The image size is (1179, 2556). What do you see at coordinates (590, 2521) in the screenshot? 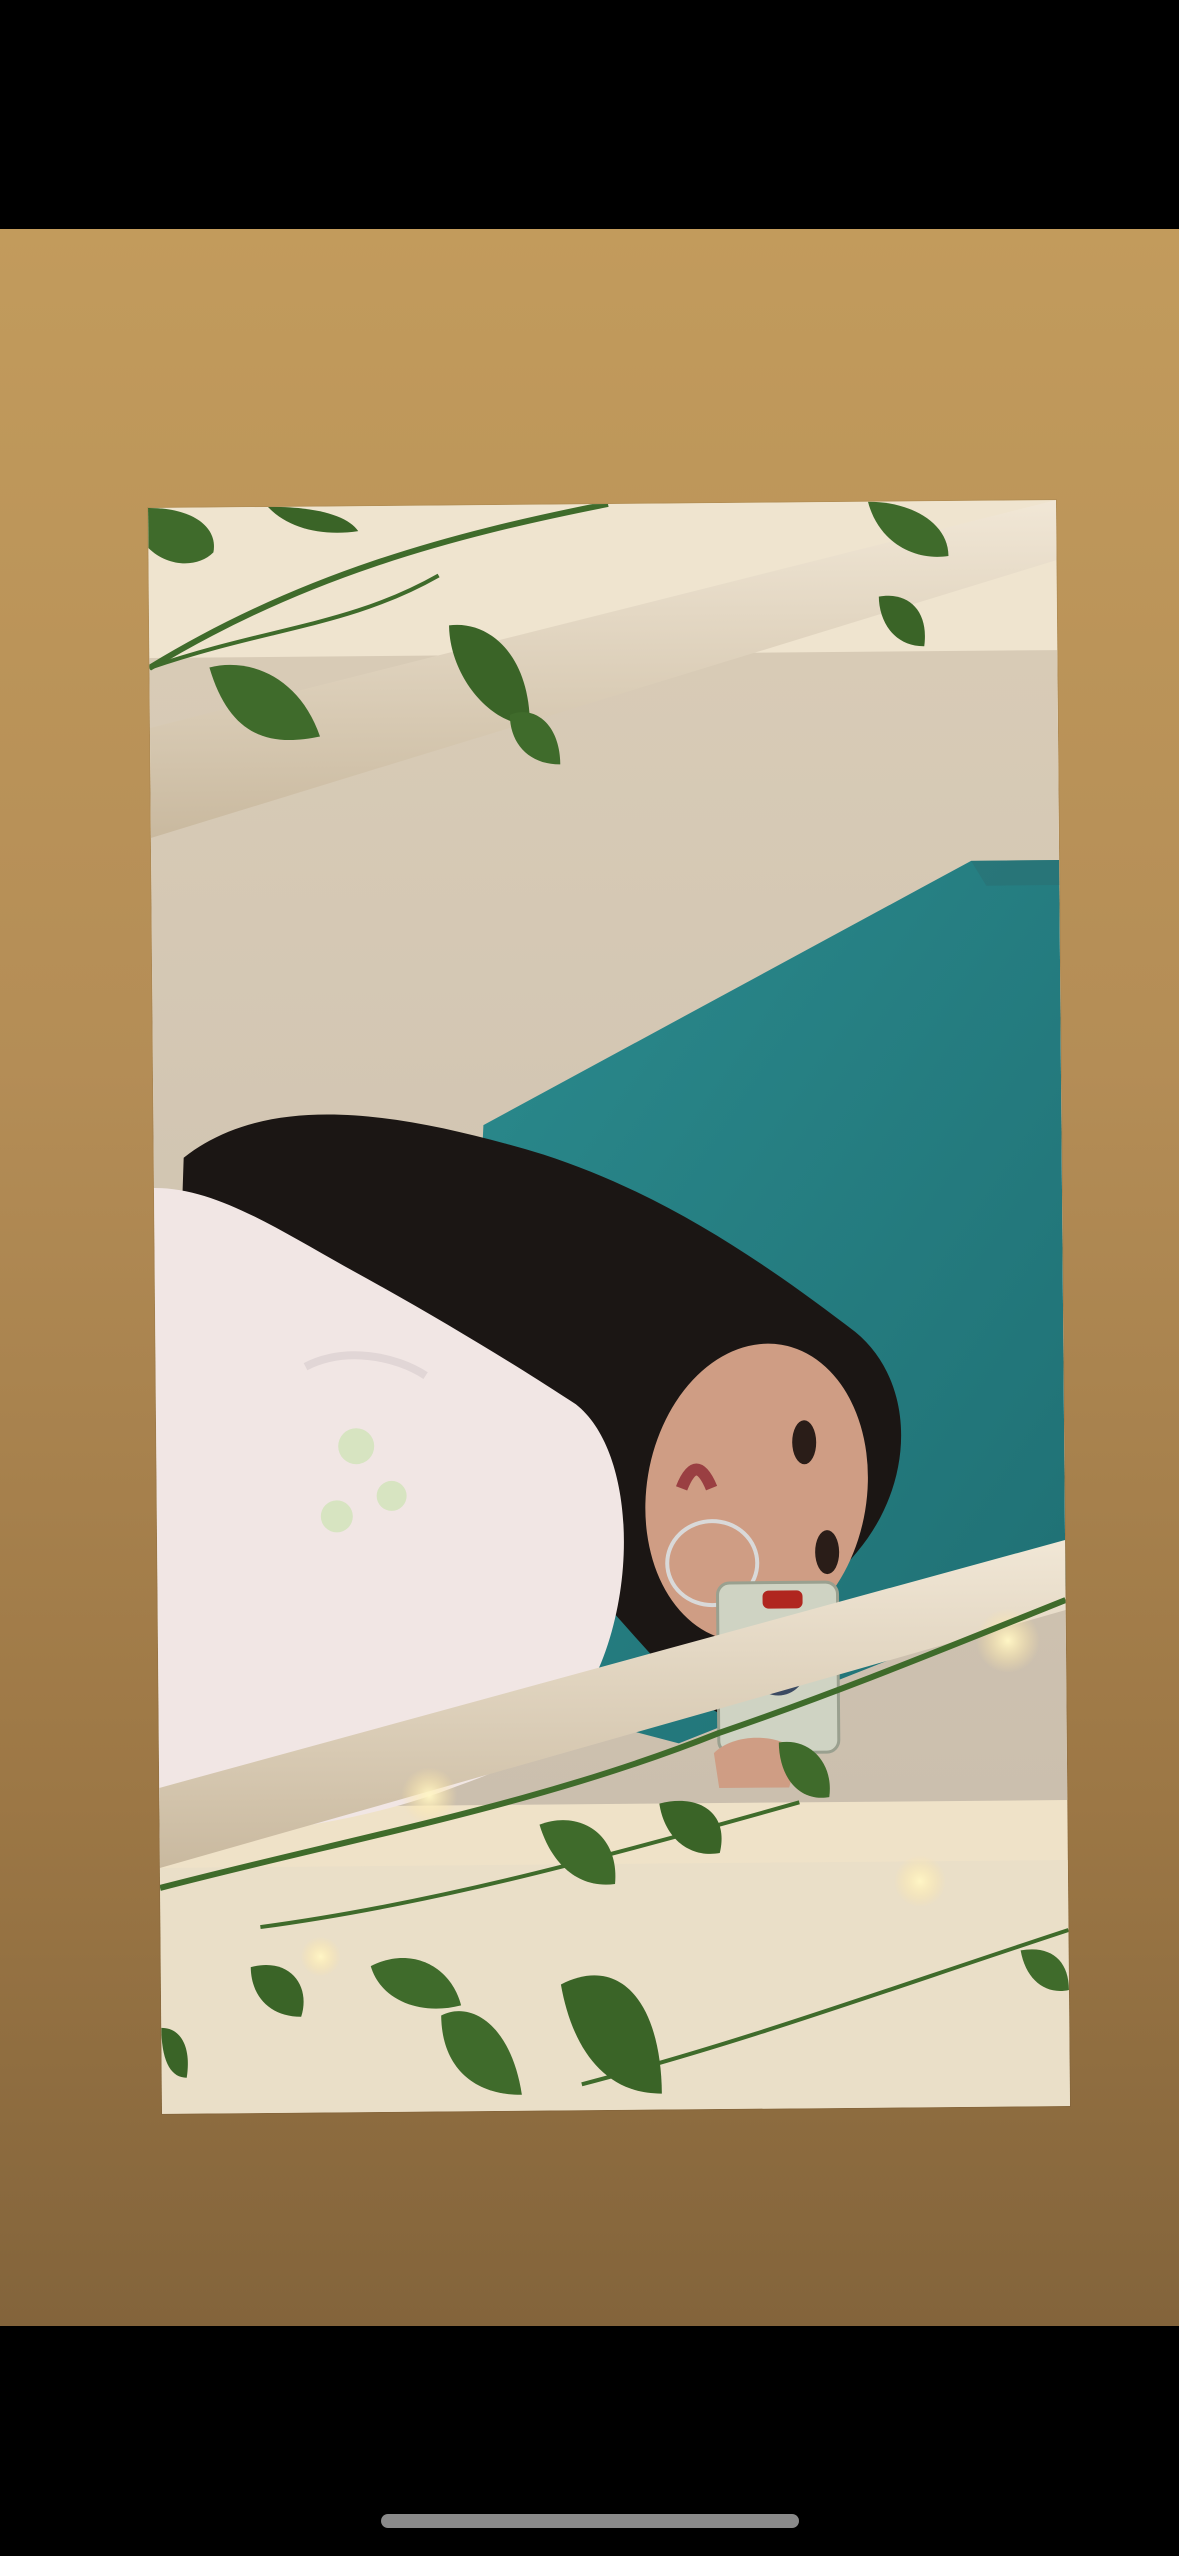
I see `home-indicator` at bounding box center [590, 2521].